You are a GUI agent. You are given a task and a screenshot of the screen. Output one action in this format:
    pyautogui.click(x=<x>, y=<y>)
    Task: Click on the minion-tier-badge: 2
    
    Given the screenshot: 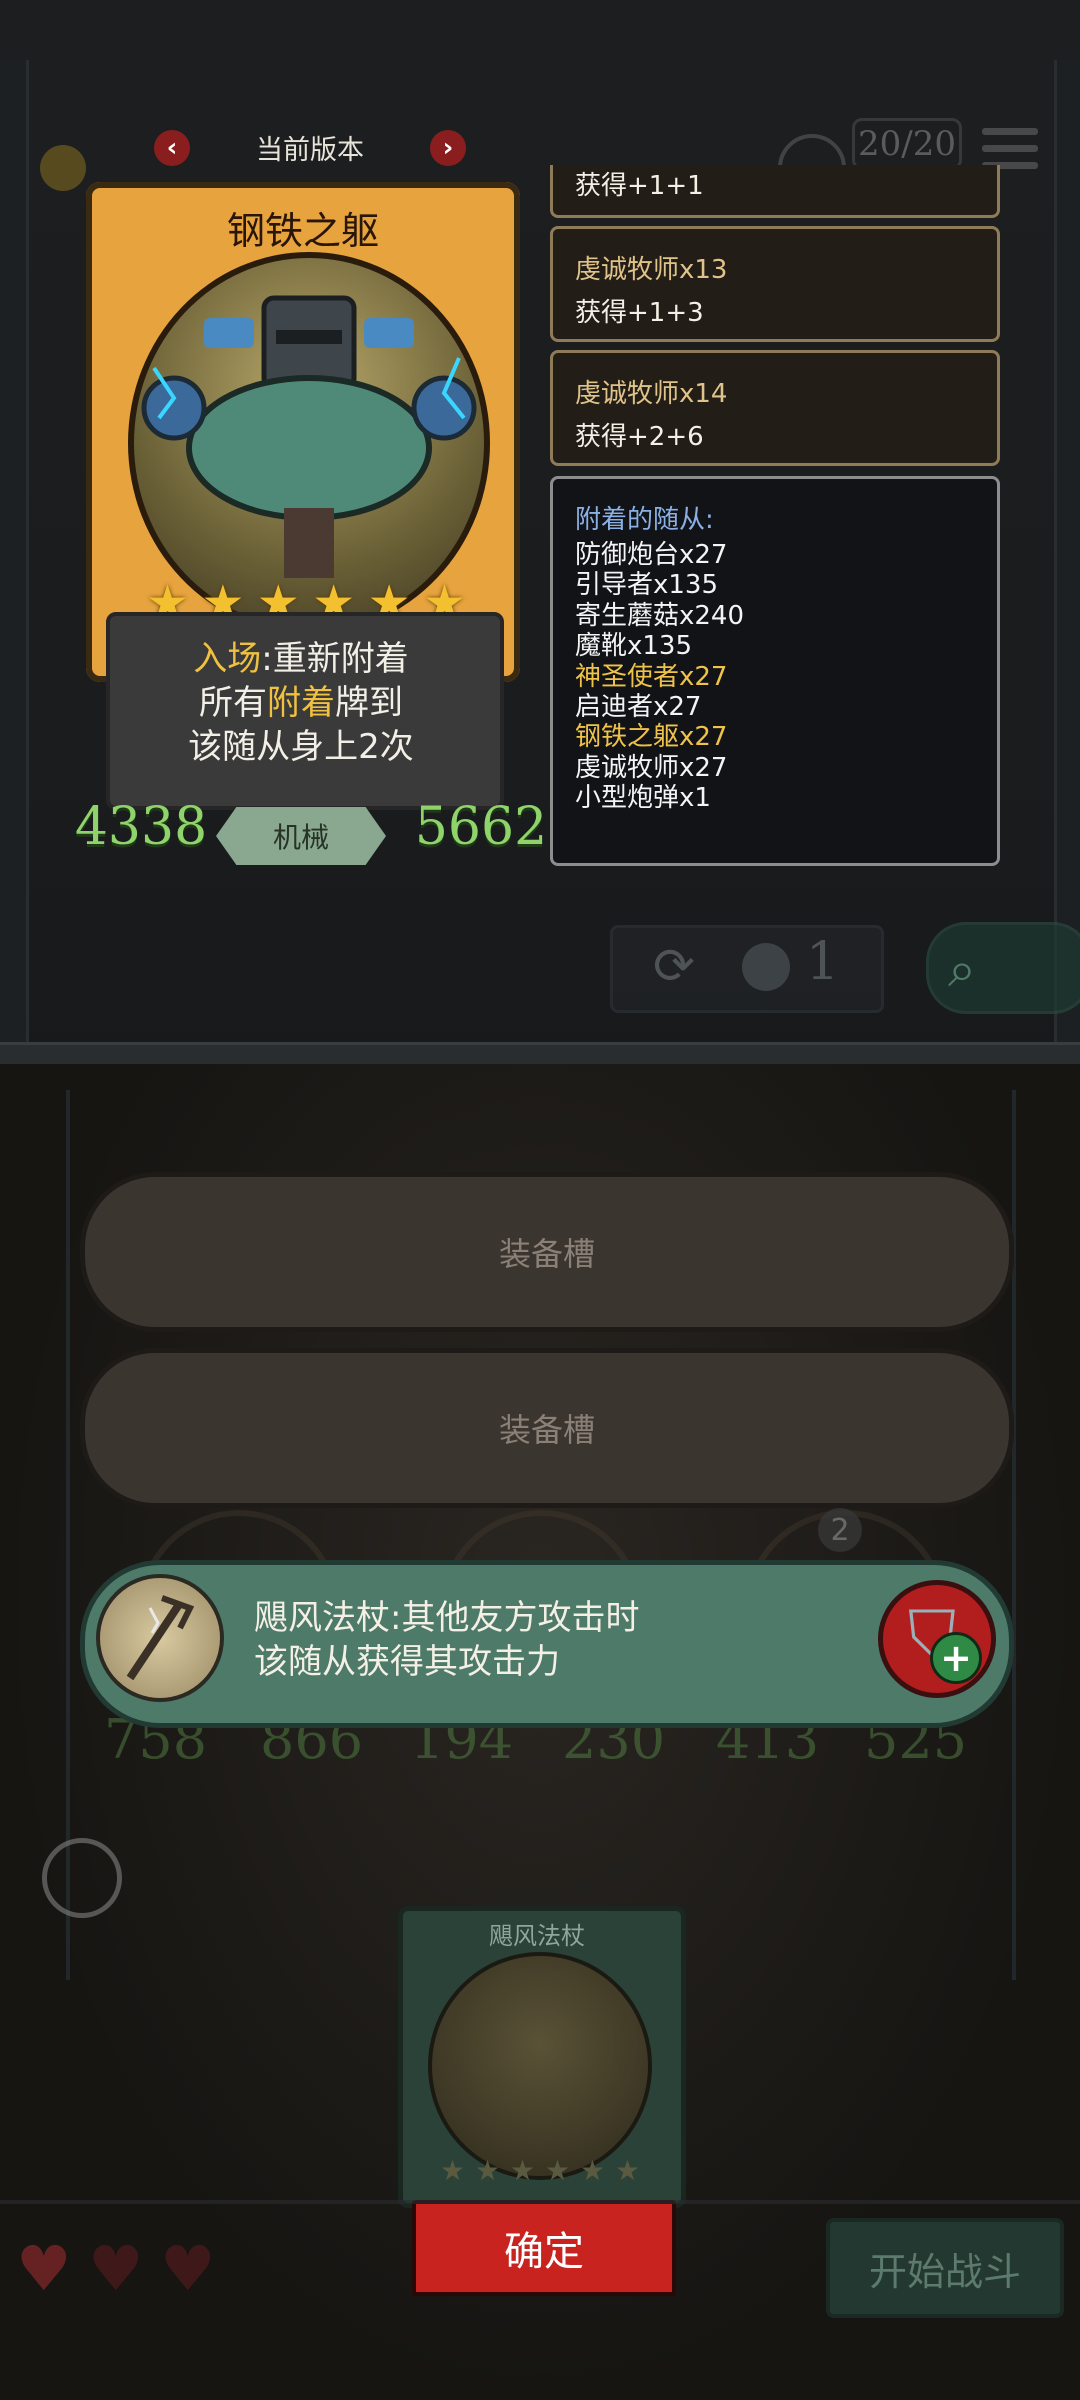 What is the action you would take?
    pyautogui.click(x=840, y=1530)
    